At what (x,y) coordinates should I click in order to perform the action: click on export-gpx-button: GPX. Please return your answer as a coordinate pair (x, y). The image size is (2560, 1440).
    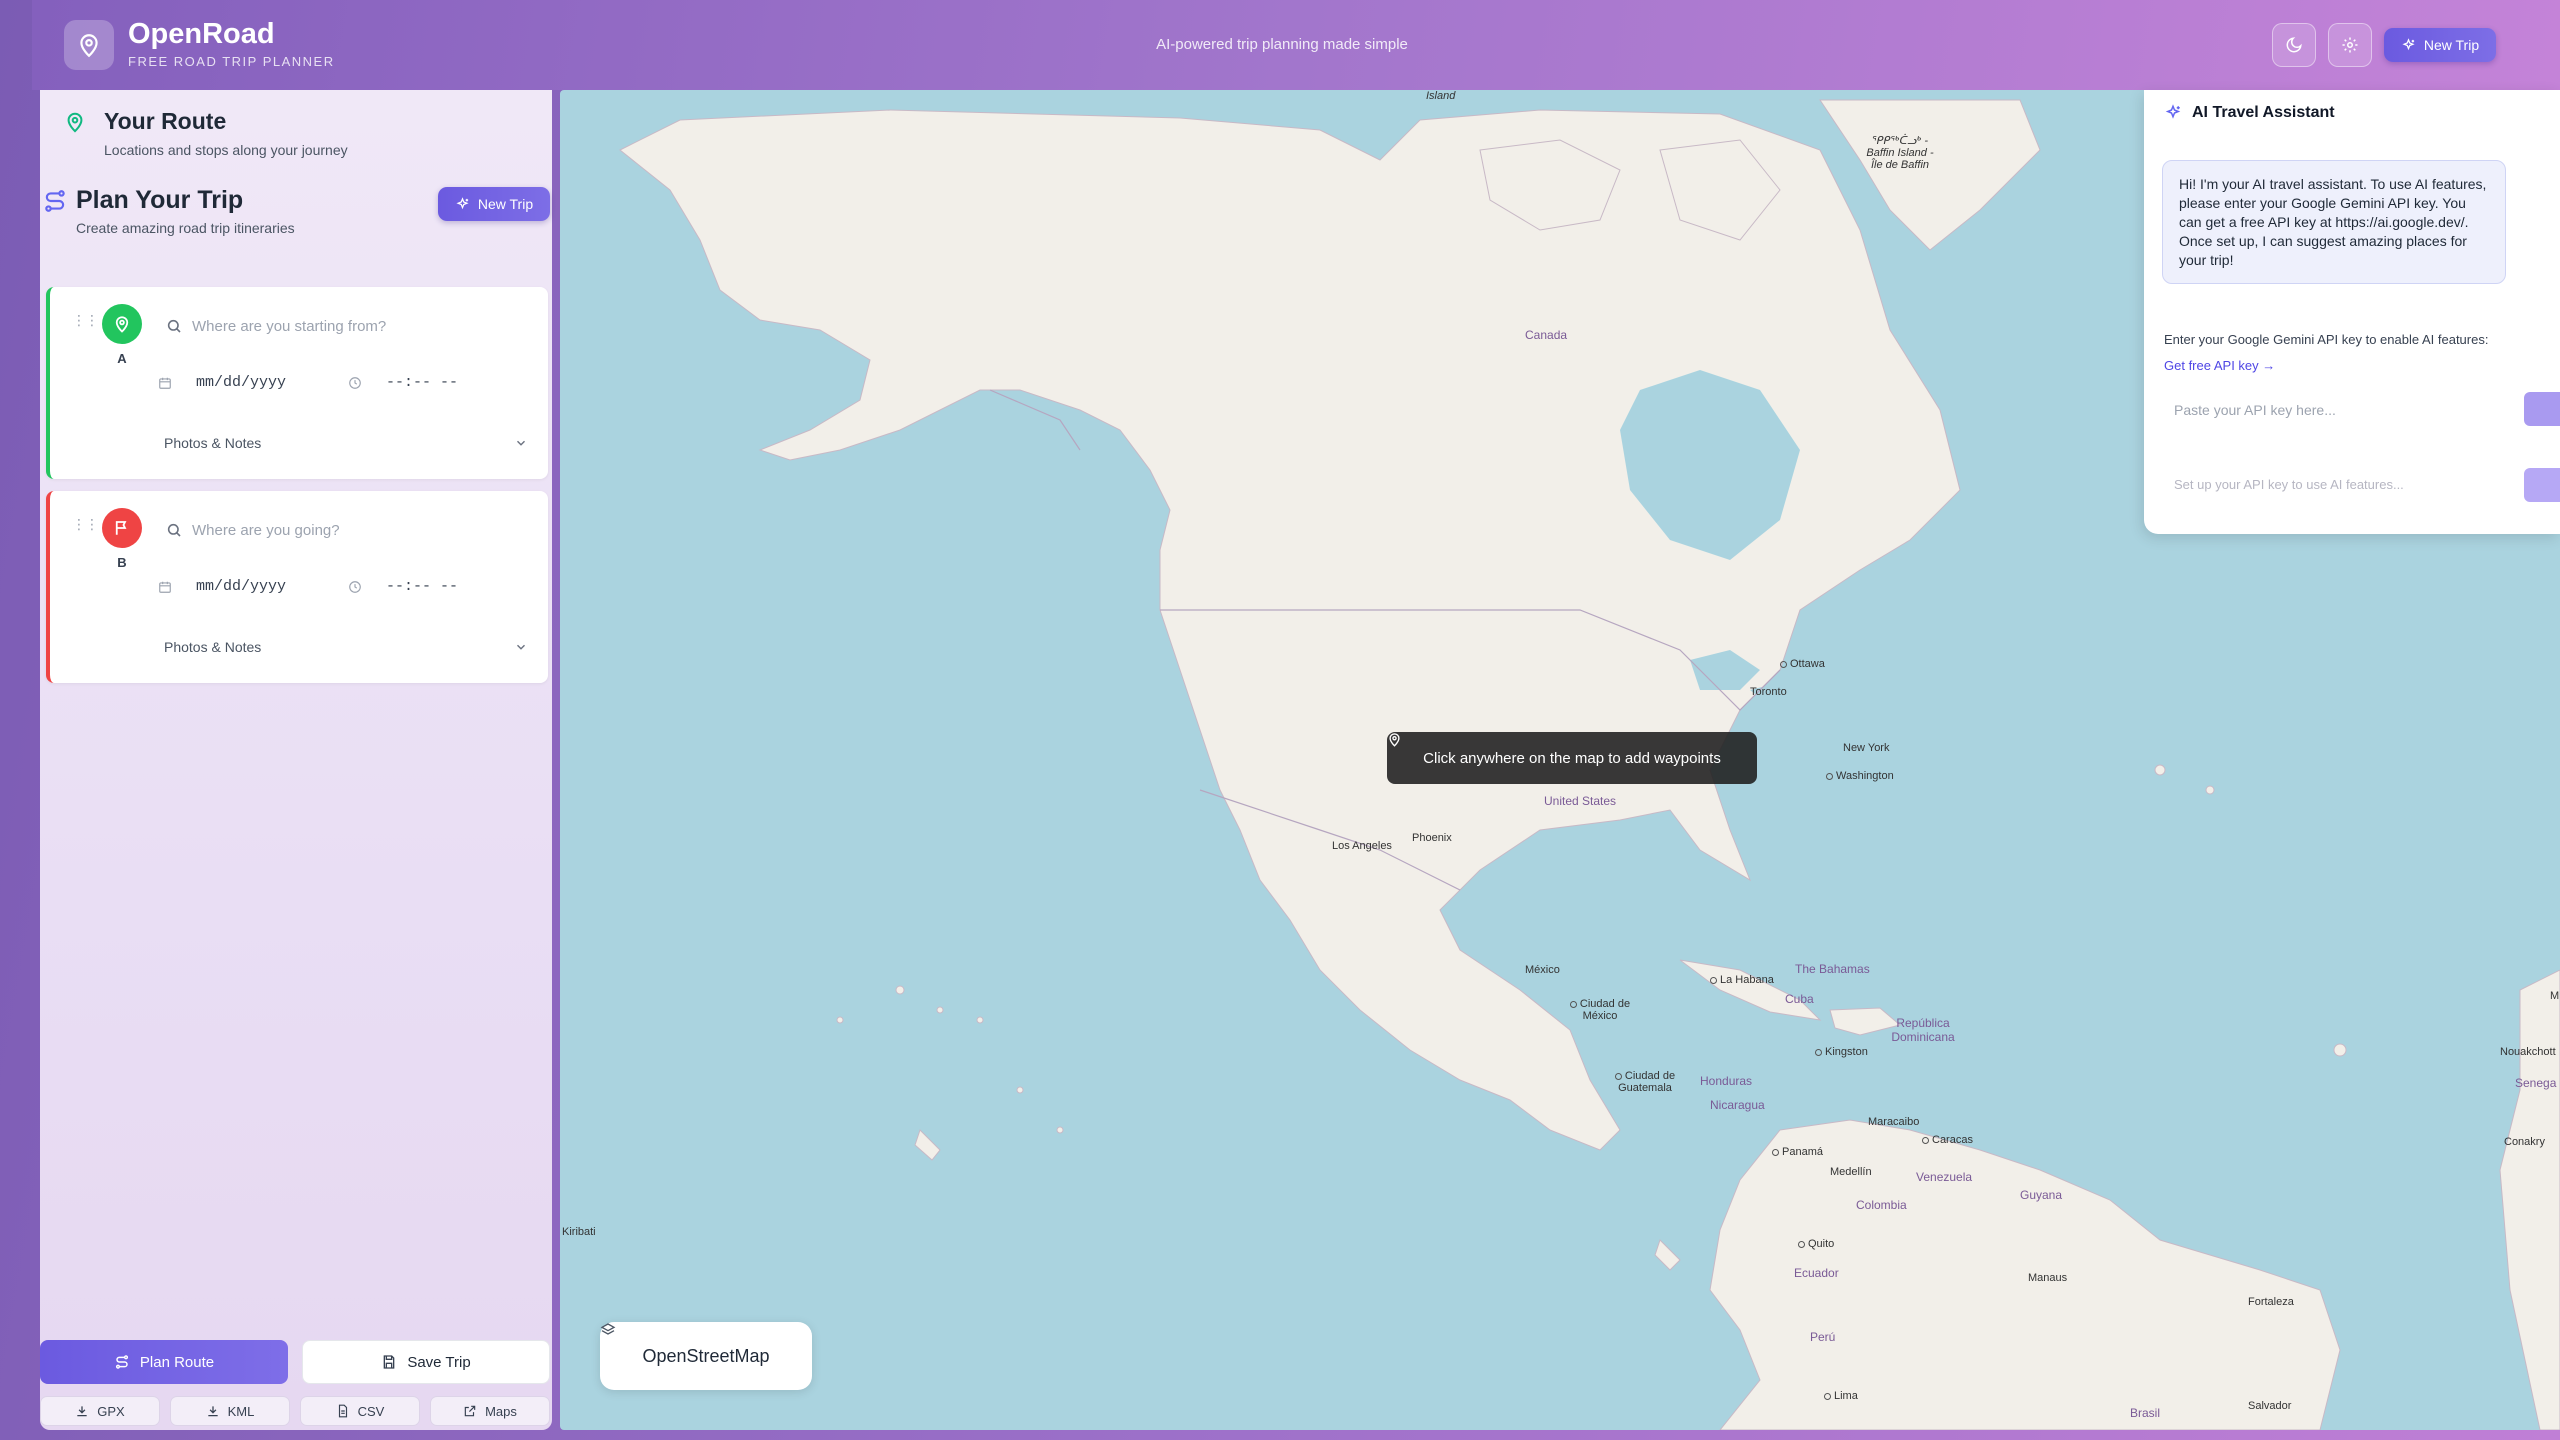
    Looking at the image, I should click on (100, 1411).